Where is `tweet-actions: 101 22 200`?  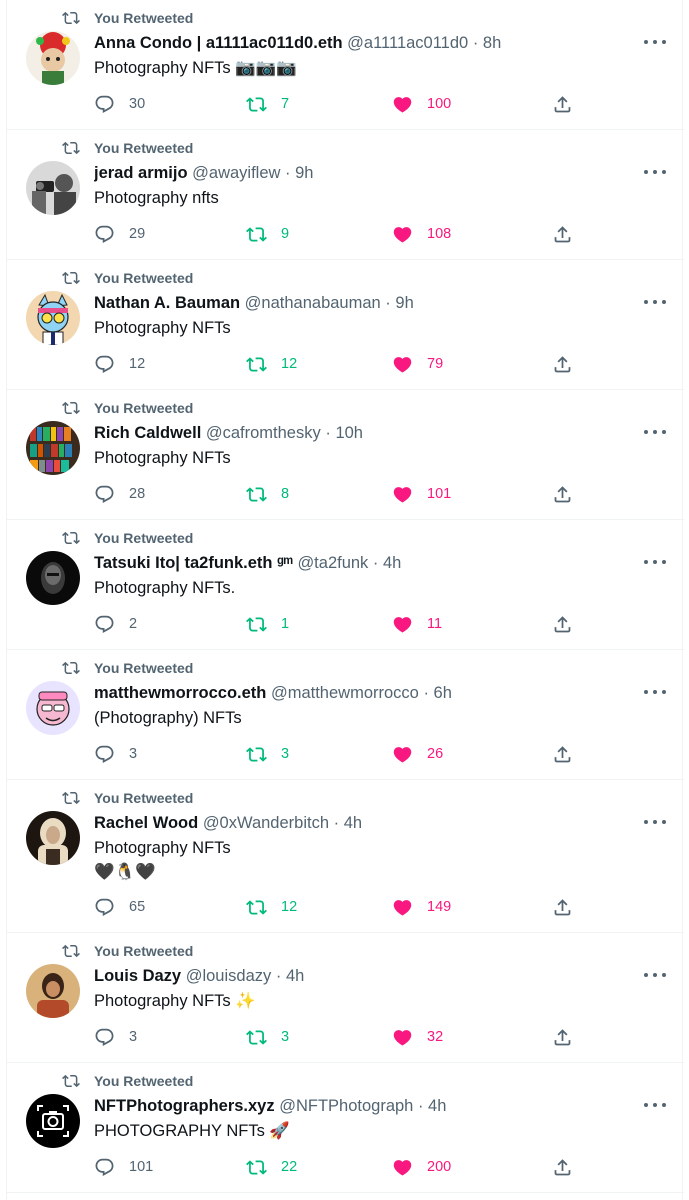
tweet-actions: 101 22 200 is located at coordinates (344, 1167).